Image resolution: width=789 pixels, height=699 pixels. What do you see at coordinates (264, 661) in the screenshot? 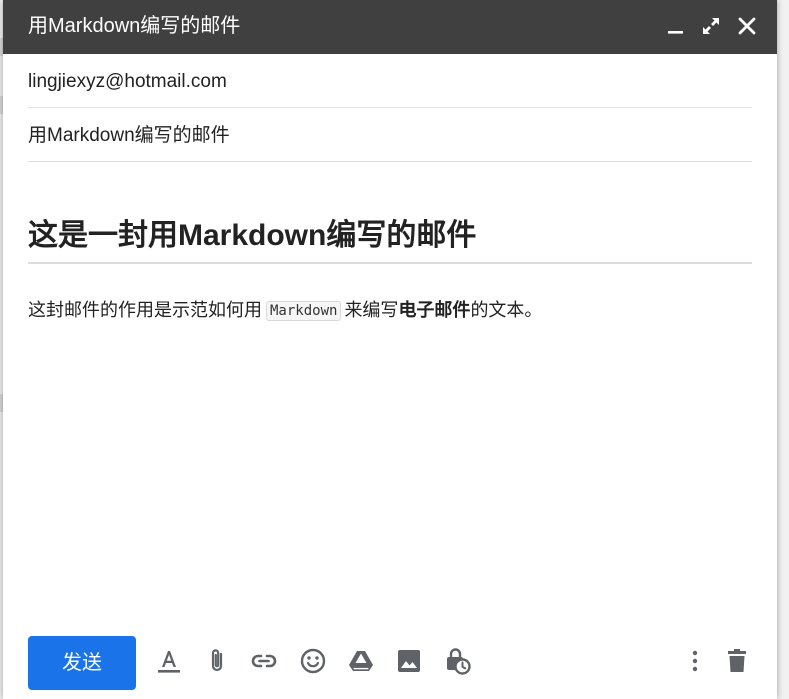
I see `link-icon` at bounding box center [264, 661].